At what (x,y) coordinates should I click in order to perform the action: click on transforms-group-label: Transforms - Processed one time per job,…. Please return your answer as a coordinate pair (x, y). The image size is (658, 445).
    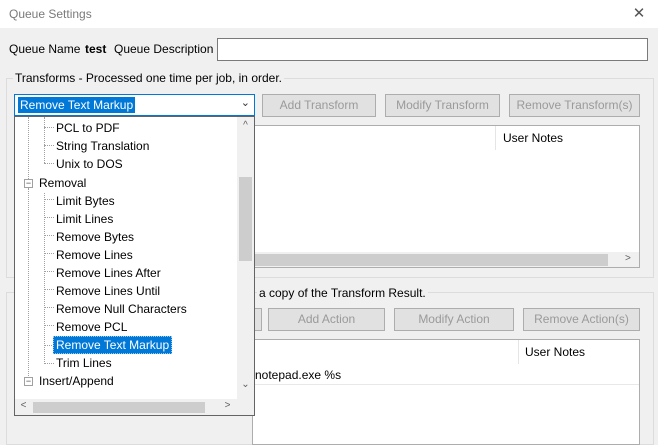
    Looking at the image, I should click on (148, 78).